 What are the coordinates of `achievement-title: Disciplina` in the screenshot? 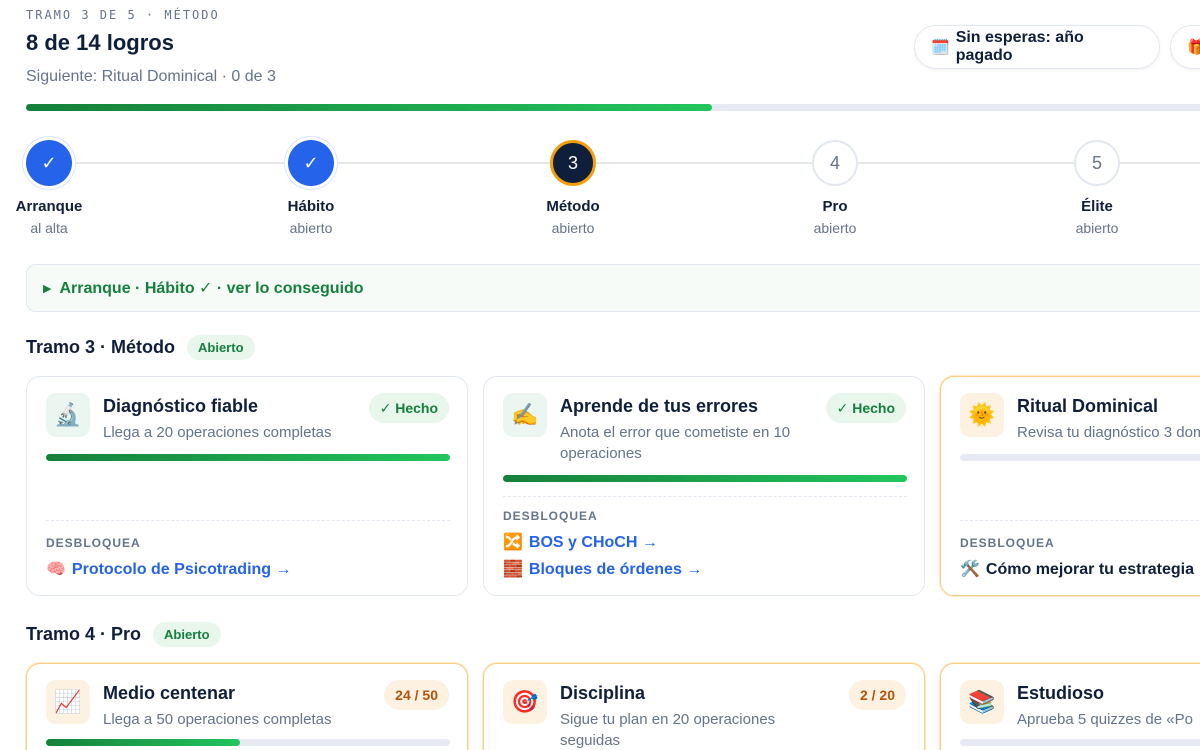 It's located at (603, 693).